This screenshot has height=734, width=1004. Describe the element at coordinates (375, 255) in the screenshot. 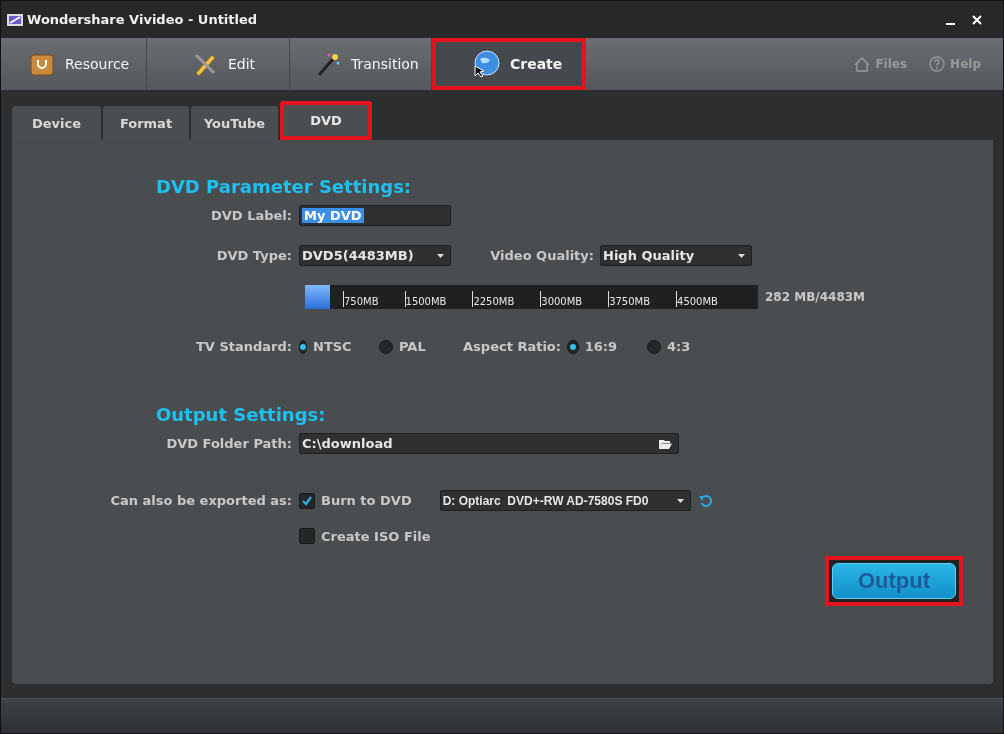

I see `dvd-type-dropdown: DVD5(4483MB)` at that location.